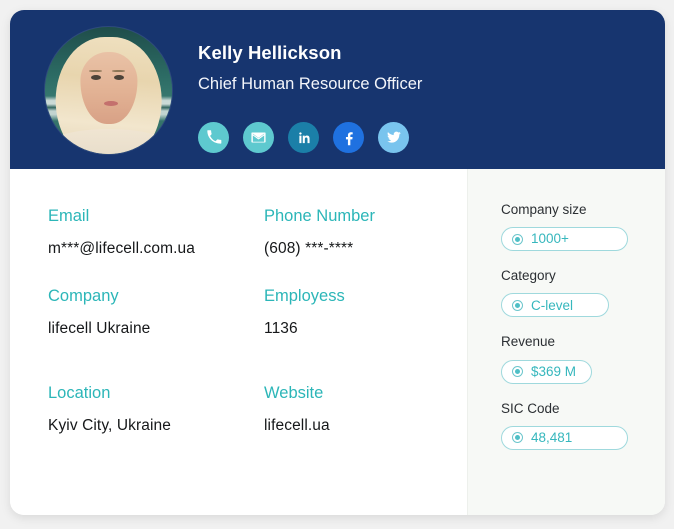  Describe the element at coordinates (156, 312) in the screenshot. I see `field-company: Company lifecell Ukraine` at that location.